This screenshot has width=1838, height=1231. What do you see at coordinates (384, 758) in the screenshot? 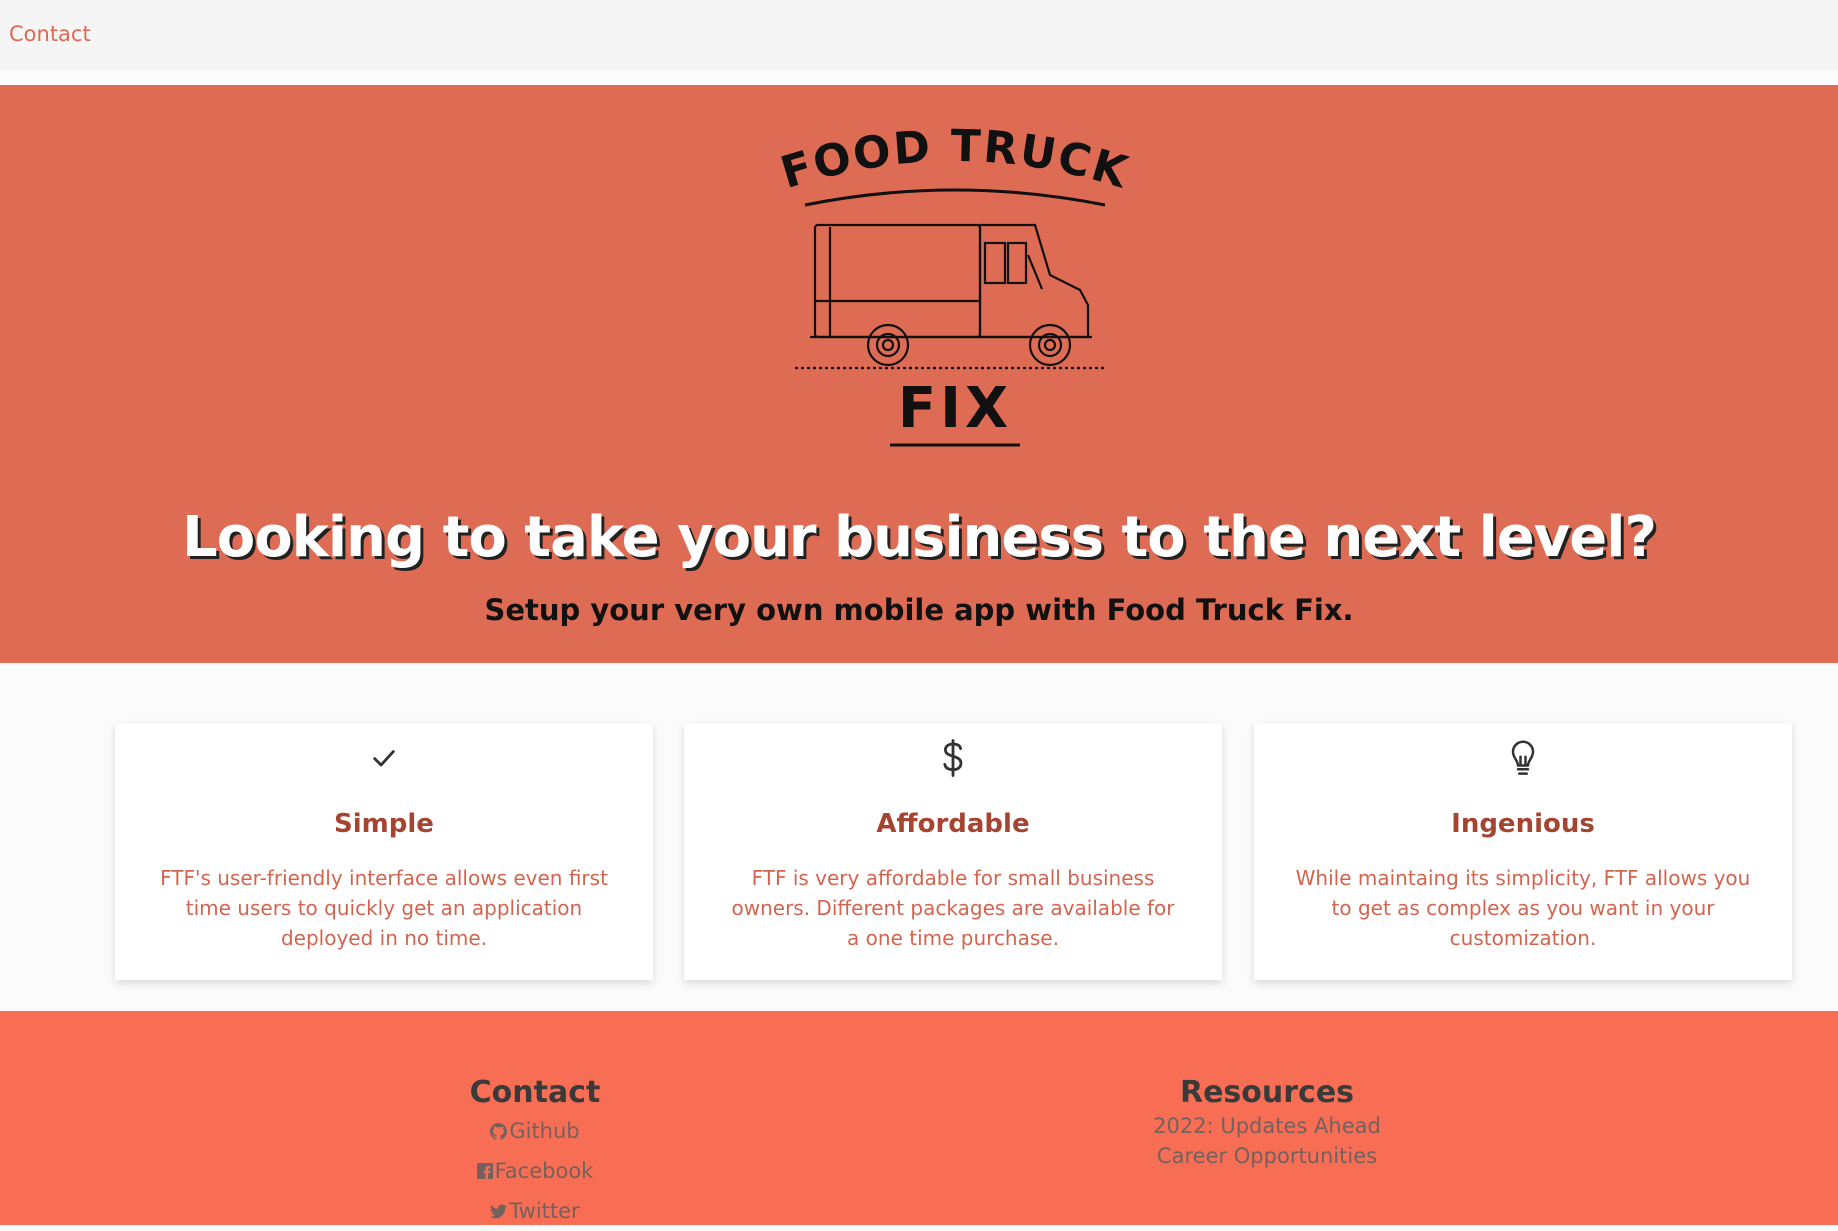
I see `check-icon` at bounding box center [384, 758].